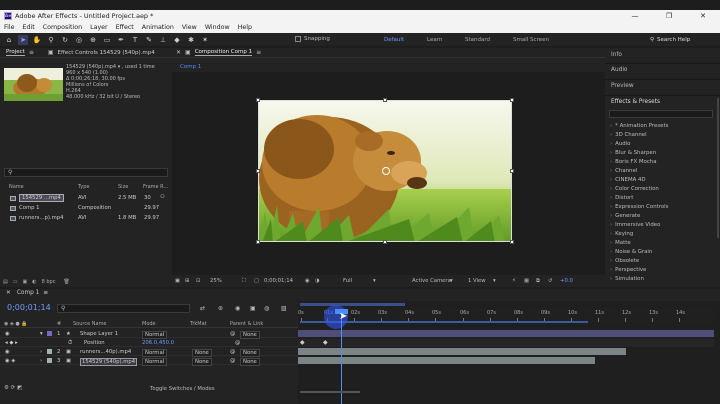  Describe the element at coordinates (312, 39) in the screenshot. I see `snapping-toggle: Snapping` at that location.